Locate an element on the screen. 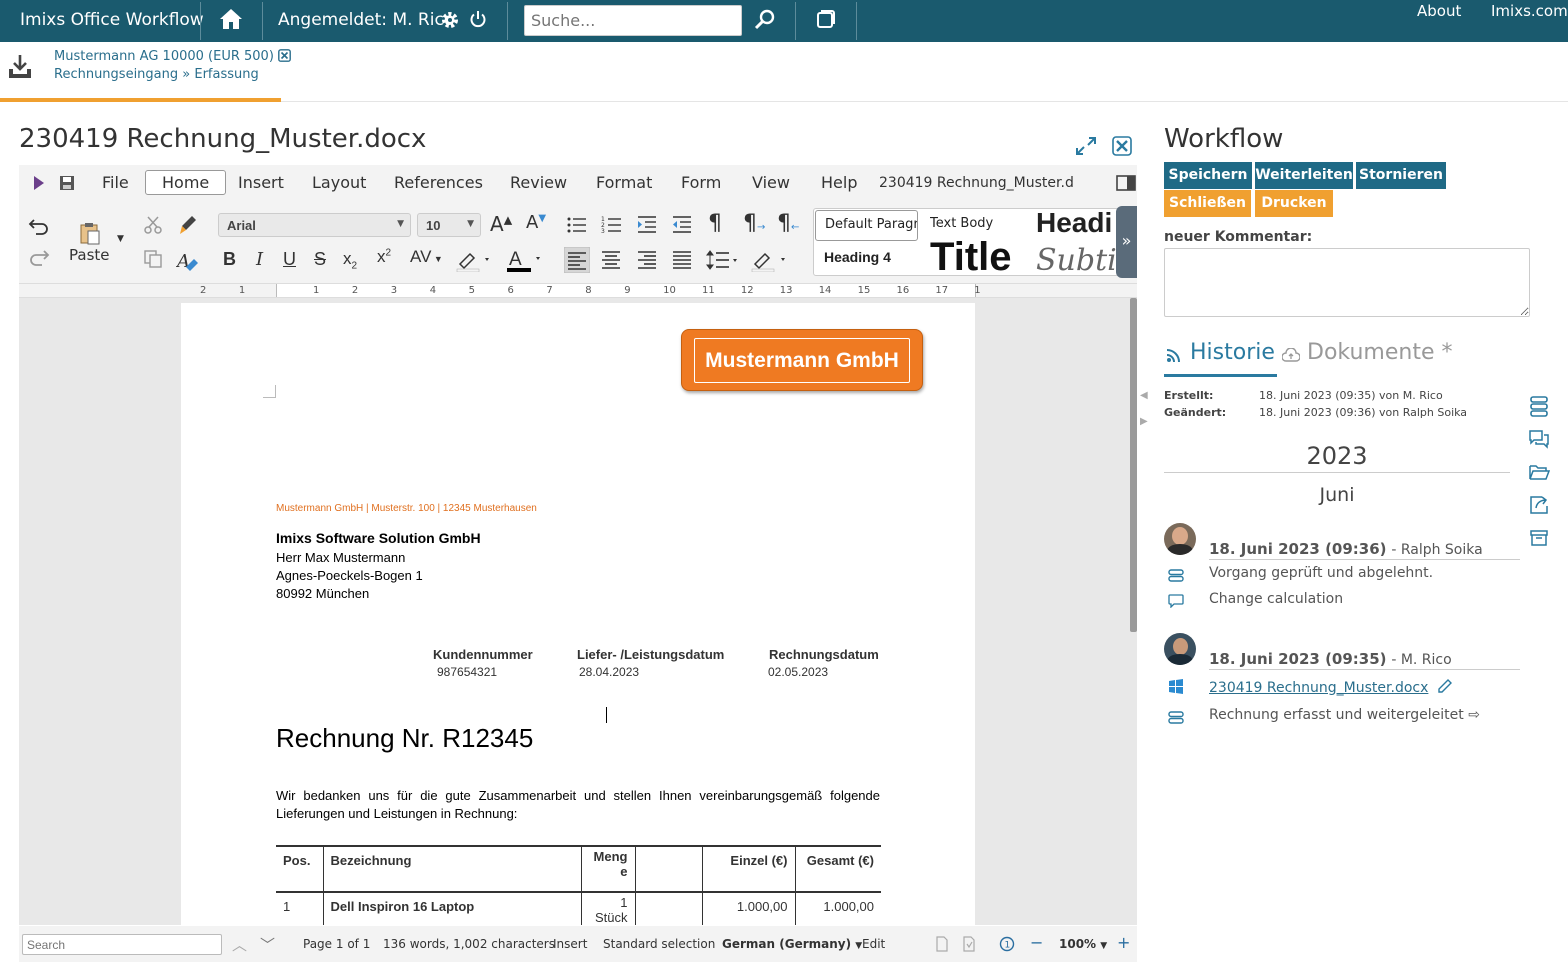 Image resolution: width=1568 pixels, height=962 pixels. font-name-select: Arial ▼ is located at coordinates (314, 225).